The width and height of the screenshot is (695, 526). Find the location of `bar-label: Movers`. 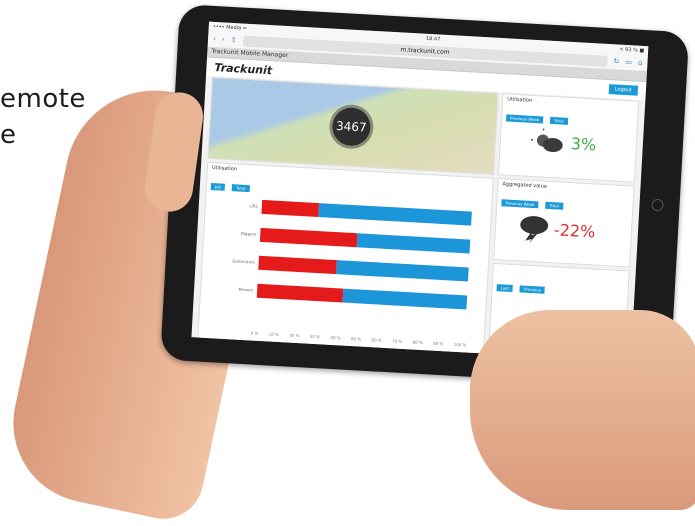

bar-label: Movers is located at coordinates (231, 288).